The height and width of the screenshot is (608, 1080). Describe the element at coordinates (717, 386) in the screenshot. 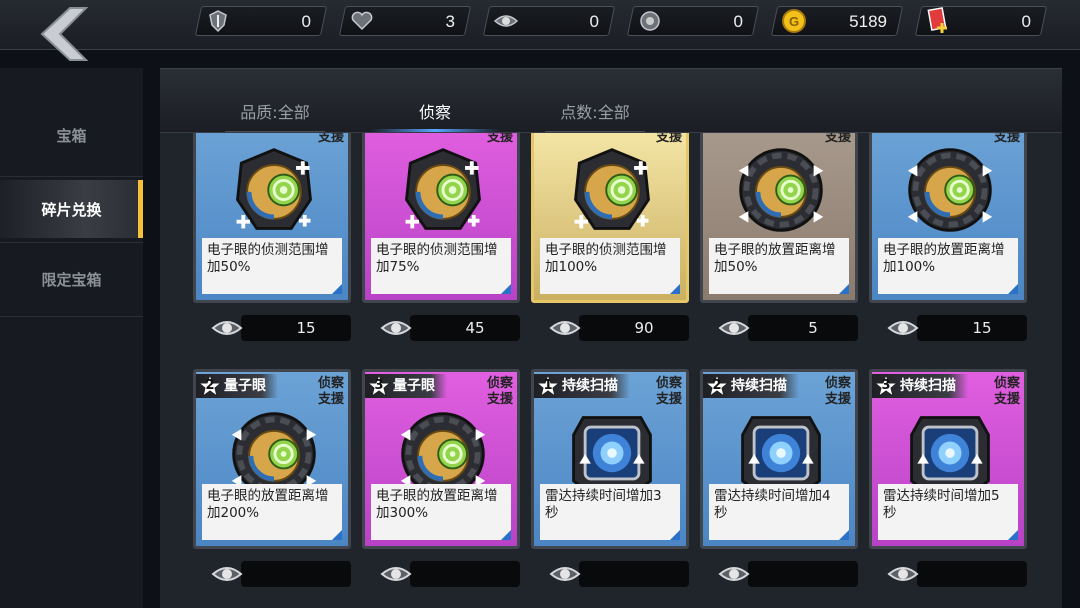

I see `rank-star-icon: 2` at that location.